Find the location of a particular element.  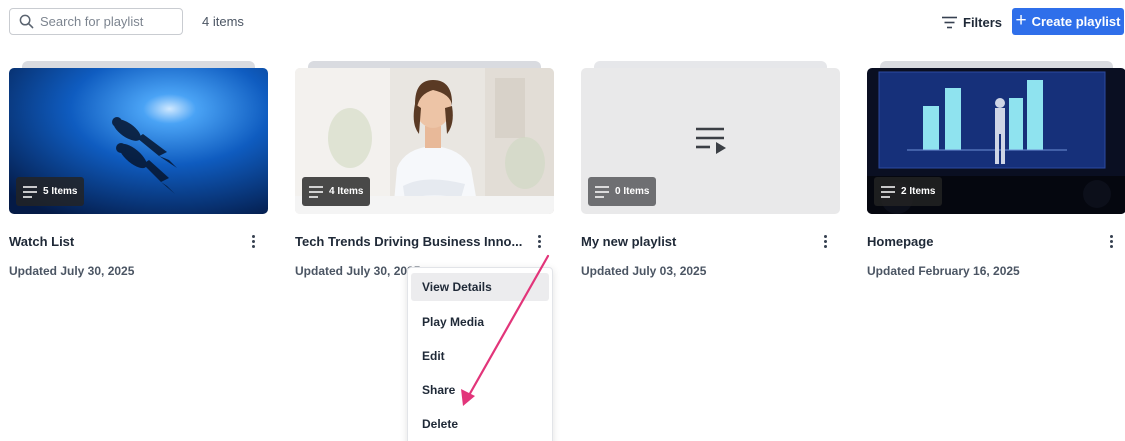

menu-item-edit: Edit is located at coordinates (480, 356).